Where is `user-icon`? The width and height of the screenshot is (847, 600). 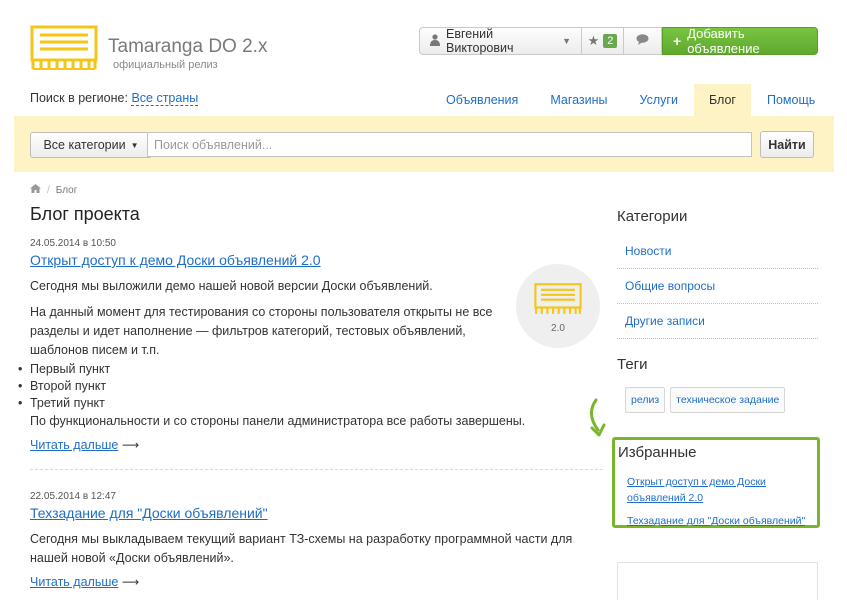
user-icon is located at coordinates (435, 41).